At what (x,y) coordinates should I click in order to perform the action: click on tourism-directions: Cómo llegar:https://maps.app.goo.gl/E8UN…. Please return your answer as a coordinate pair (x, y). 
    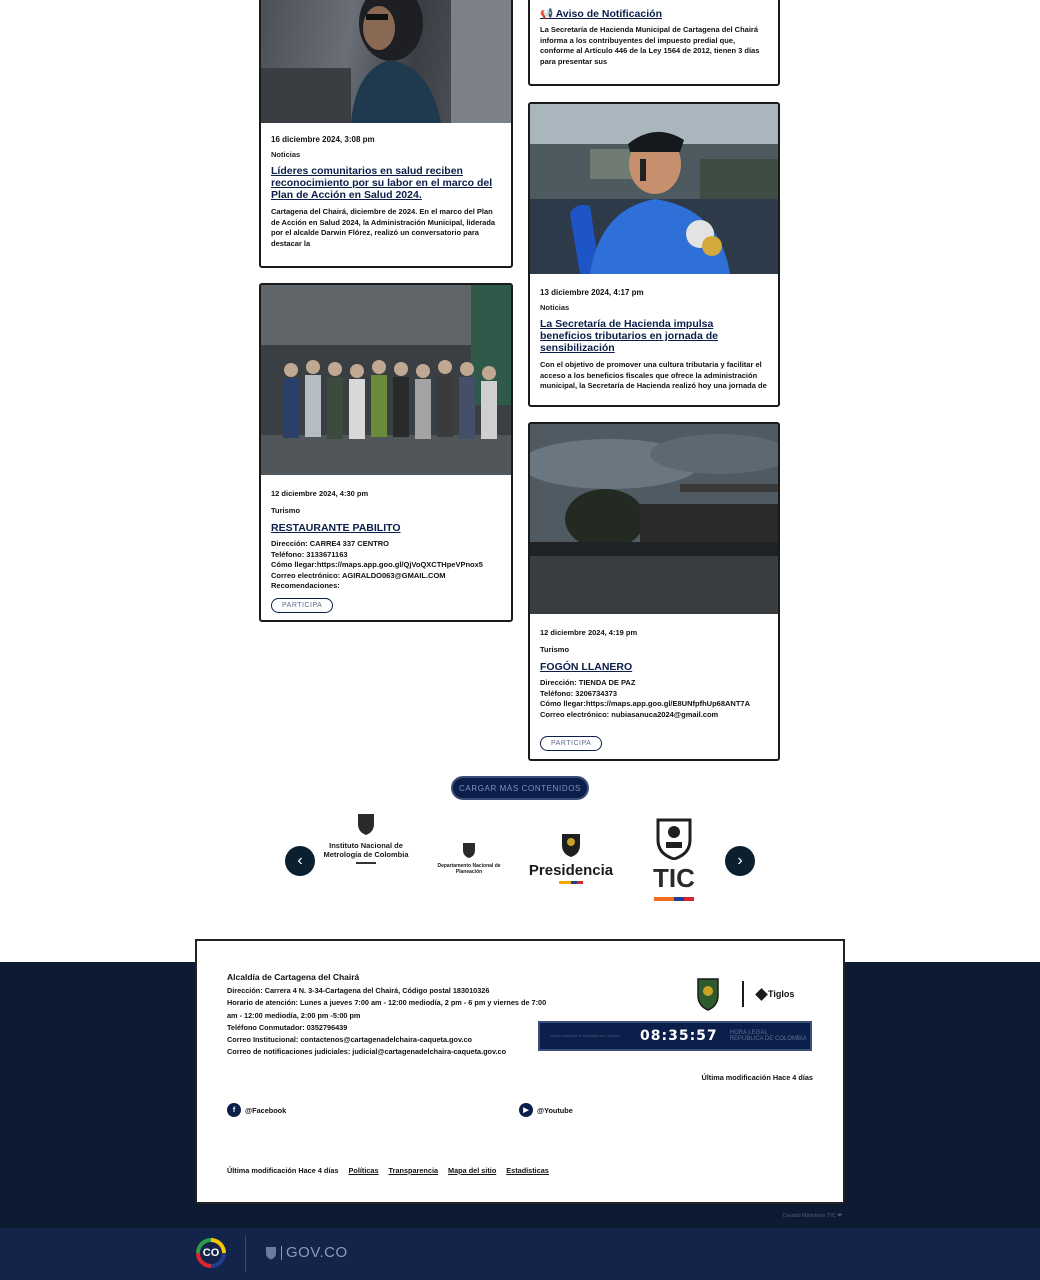
    Looking at the image, I should click on (645, 703).